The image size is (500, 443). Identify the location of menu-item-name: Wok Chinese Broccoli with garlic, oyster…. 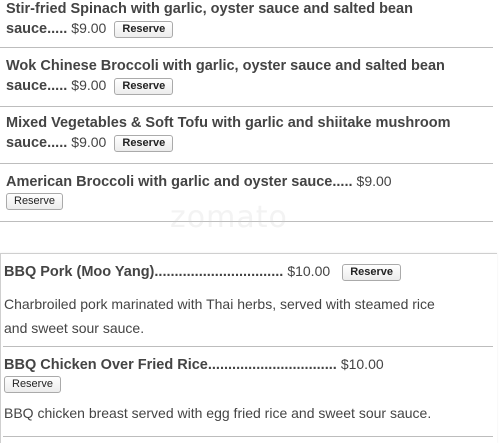
(250, 76).